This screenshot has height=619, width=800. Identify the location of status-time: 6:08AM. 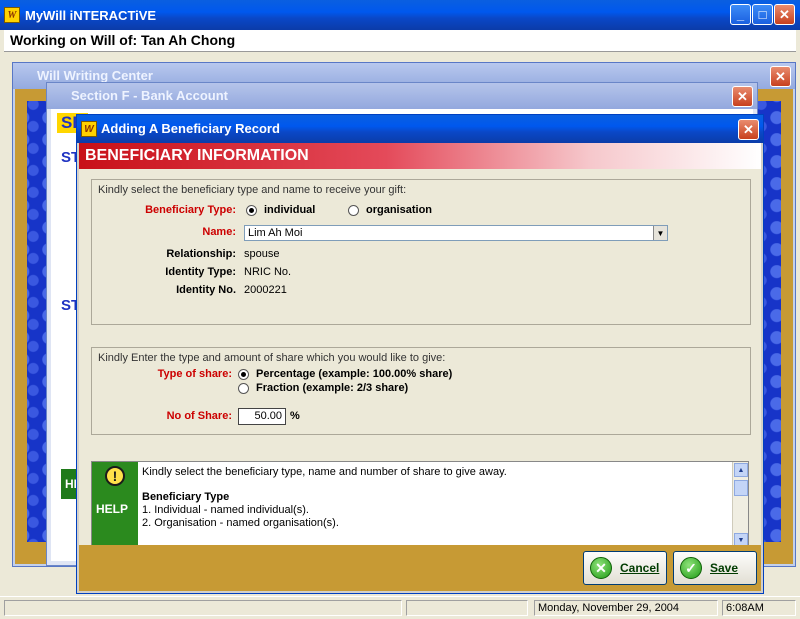
(759, 608).